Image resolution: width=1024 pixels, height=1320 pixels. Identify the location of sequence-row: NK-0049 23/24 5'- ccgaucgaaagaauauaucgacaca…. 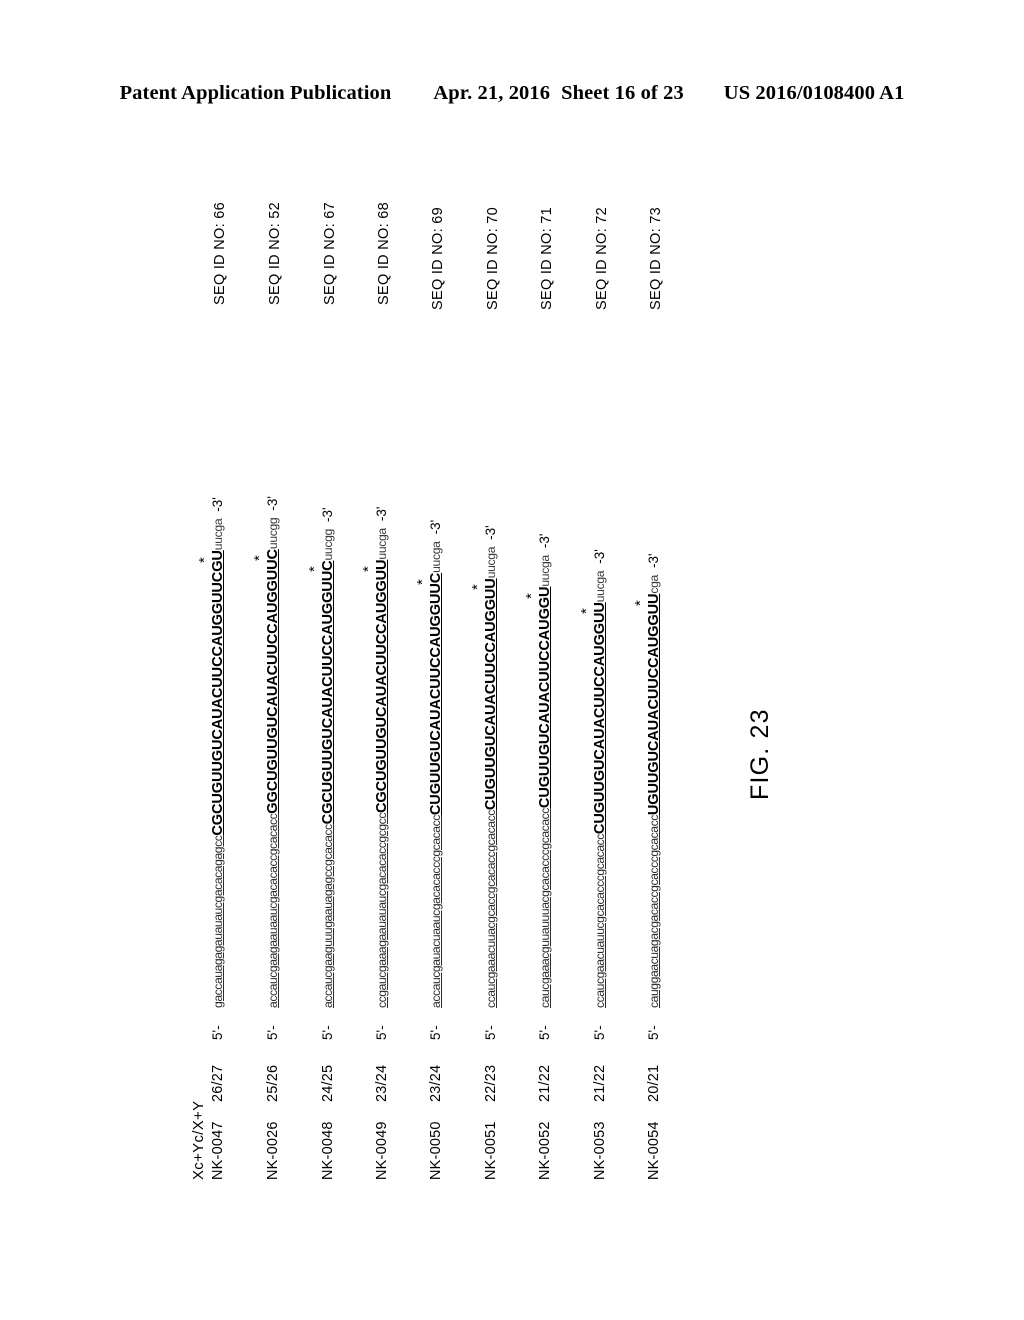
(375, 843).